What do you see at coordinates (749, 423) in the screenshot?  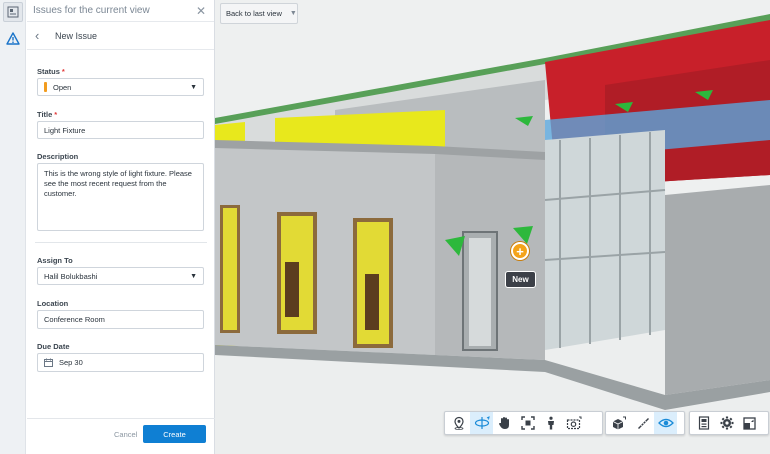 I see `fullscreen-icon` at bounding box center [749, 423].